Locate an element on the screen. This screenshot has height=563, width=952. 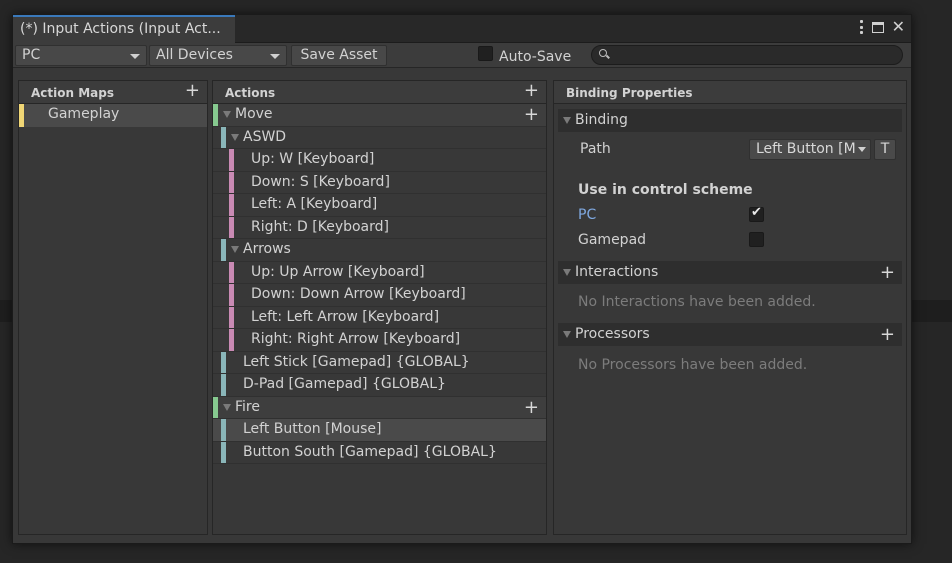
path-value: Left Button [M is located at coordinates (806, 149).